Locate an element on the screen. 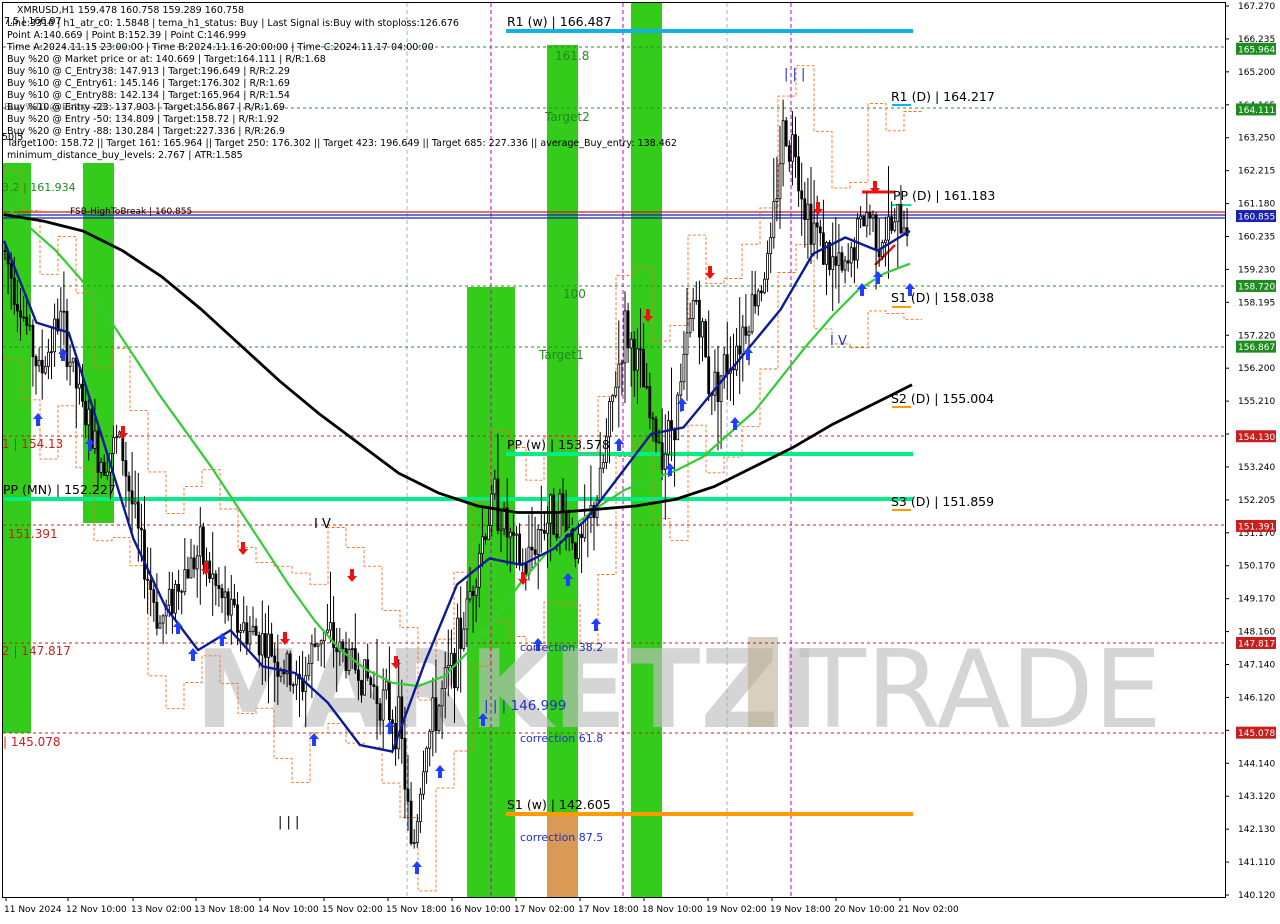 This screenshot has width=1280, height=924. header-partial-4: 3.2 | 161.934 is located at coordinates (39, 187).